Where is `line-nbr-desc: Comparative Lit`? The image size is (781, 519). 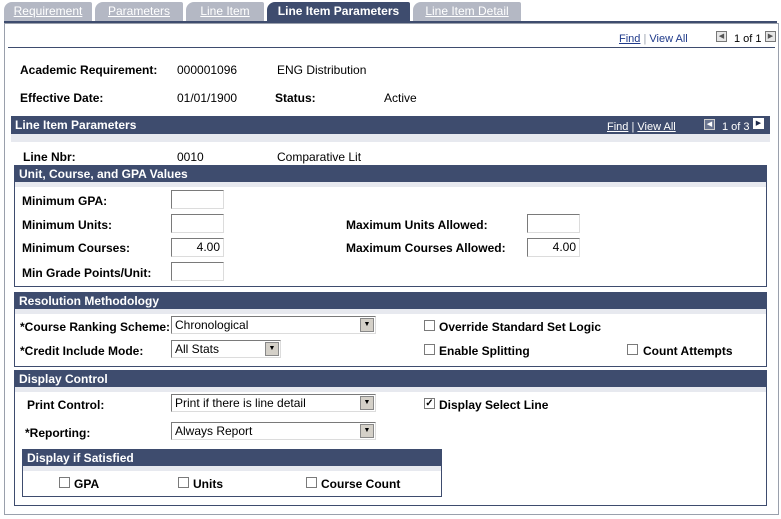
line-nbr-desc: Comparative Lit is located at coordinates (319, 157).